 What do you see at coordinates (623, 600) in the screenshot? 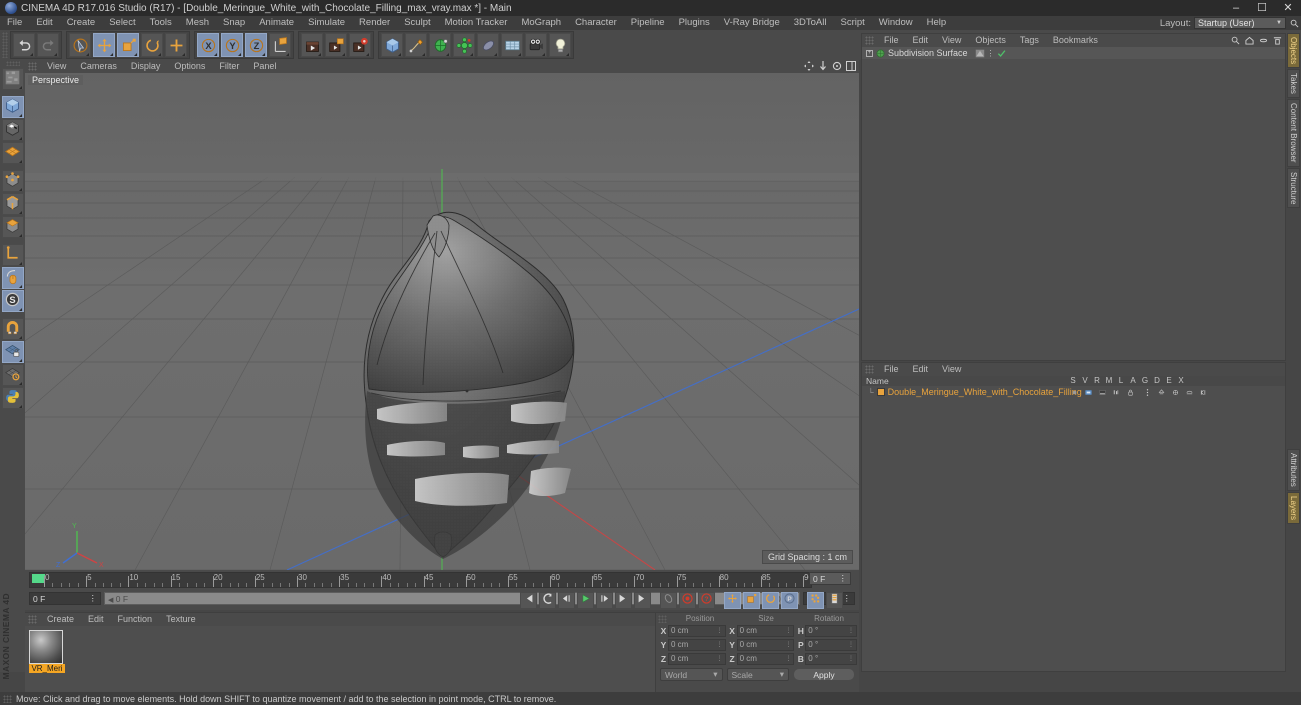
I see `go-to-next-key-button` at bounding box center [623, 600].